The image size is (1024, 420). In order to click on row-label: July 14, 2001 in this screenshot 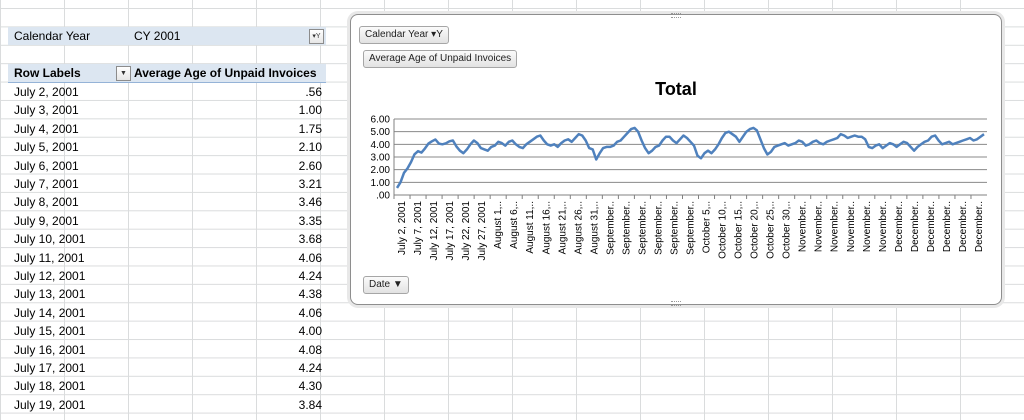, I will do `click(49, 313)`.